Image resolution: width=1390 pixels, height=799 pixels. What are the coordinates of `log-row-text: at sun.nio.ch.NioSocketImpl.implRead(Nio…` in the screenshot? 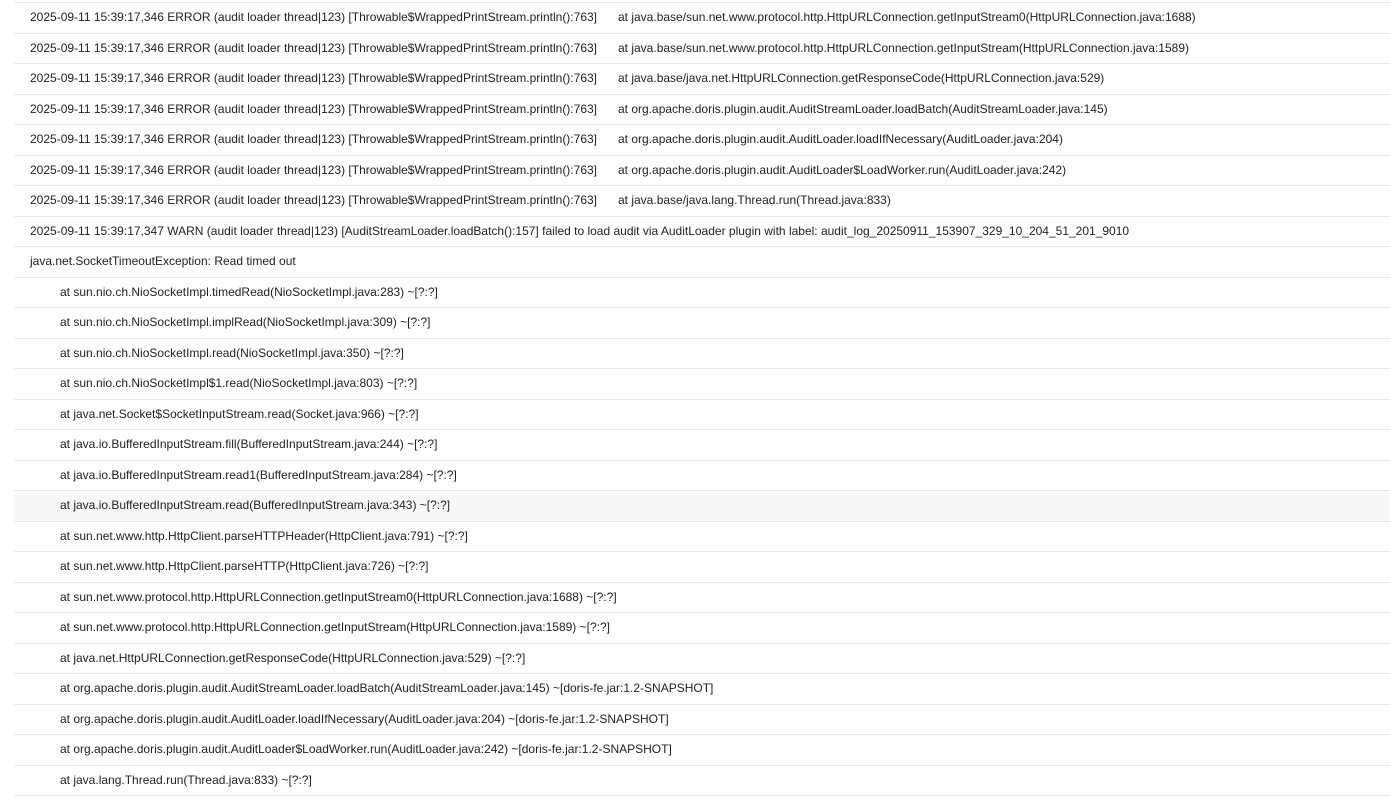 It's located at (245, 322).